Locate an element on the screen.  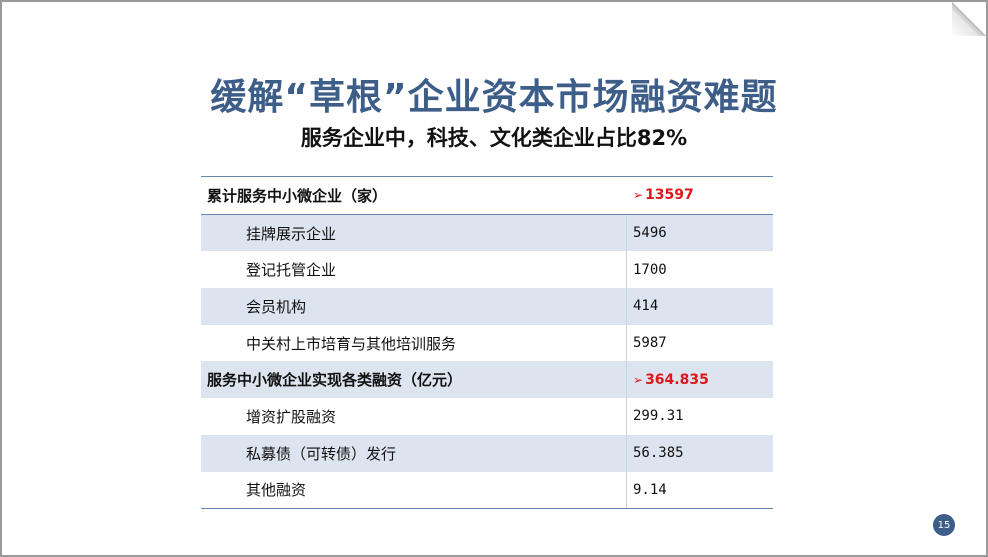
row-label: 其他融资 is located at coordinates (276, 490).